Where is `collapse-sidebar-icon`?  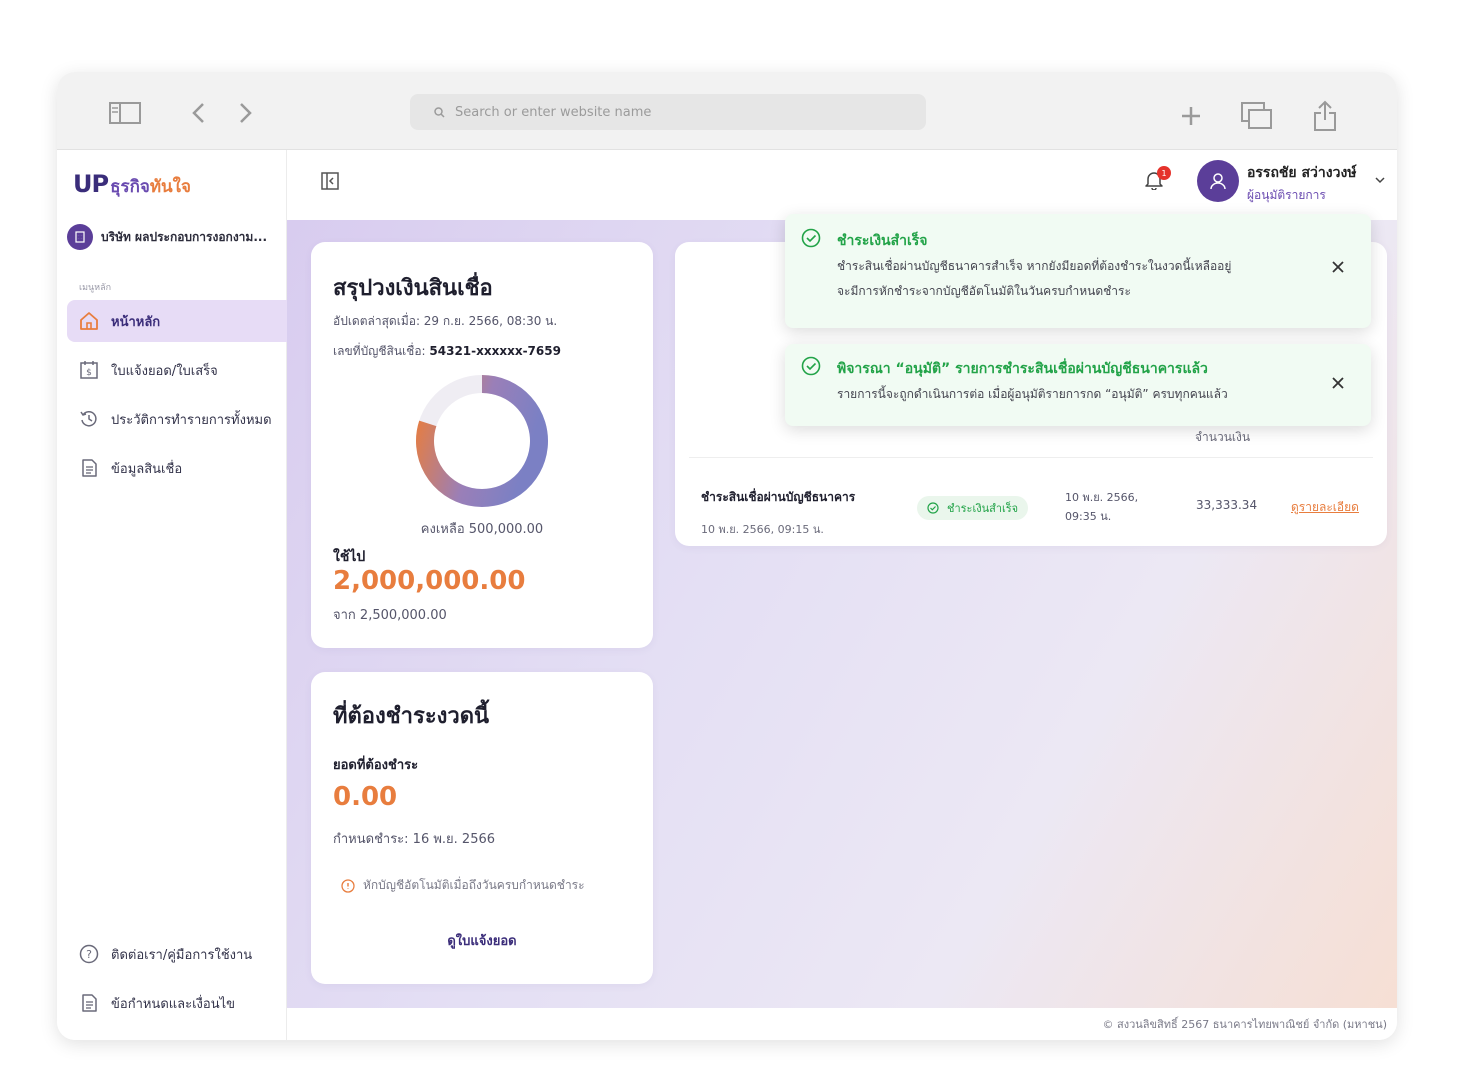
collapse-sidebar-icon is located at coordinates (330, 181).